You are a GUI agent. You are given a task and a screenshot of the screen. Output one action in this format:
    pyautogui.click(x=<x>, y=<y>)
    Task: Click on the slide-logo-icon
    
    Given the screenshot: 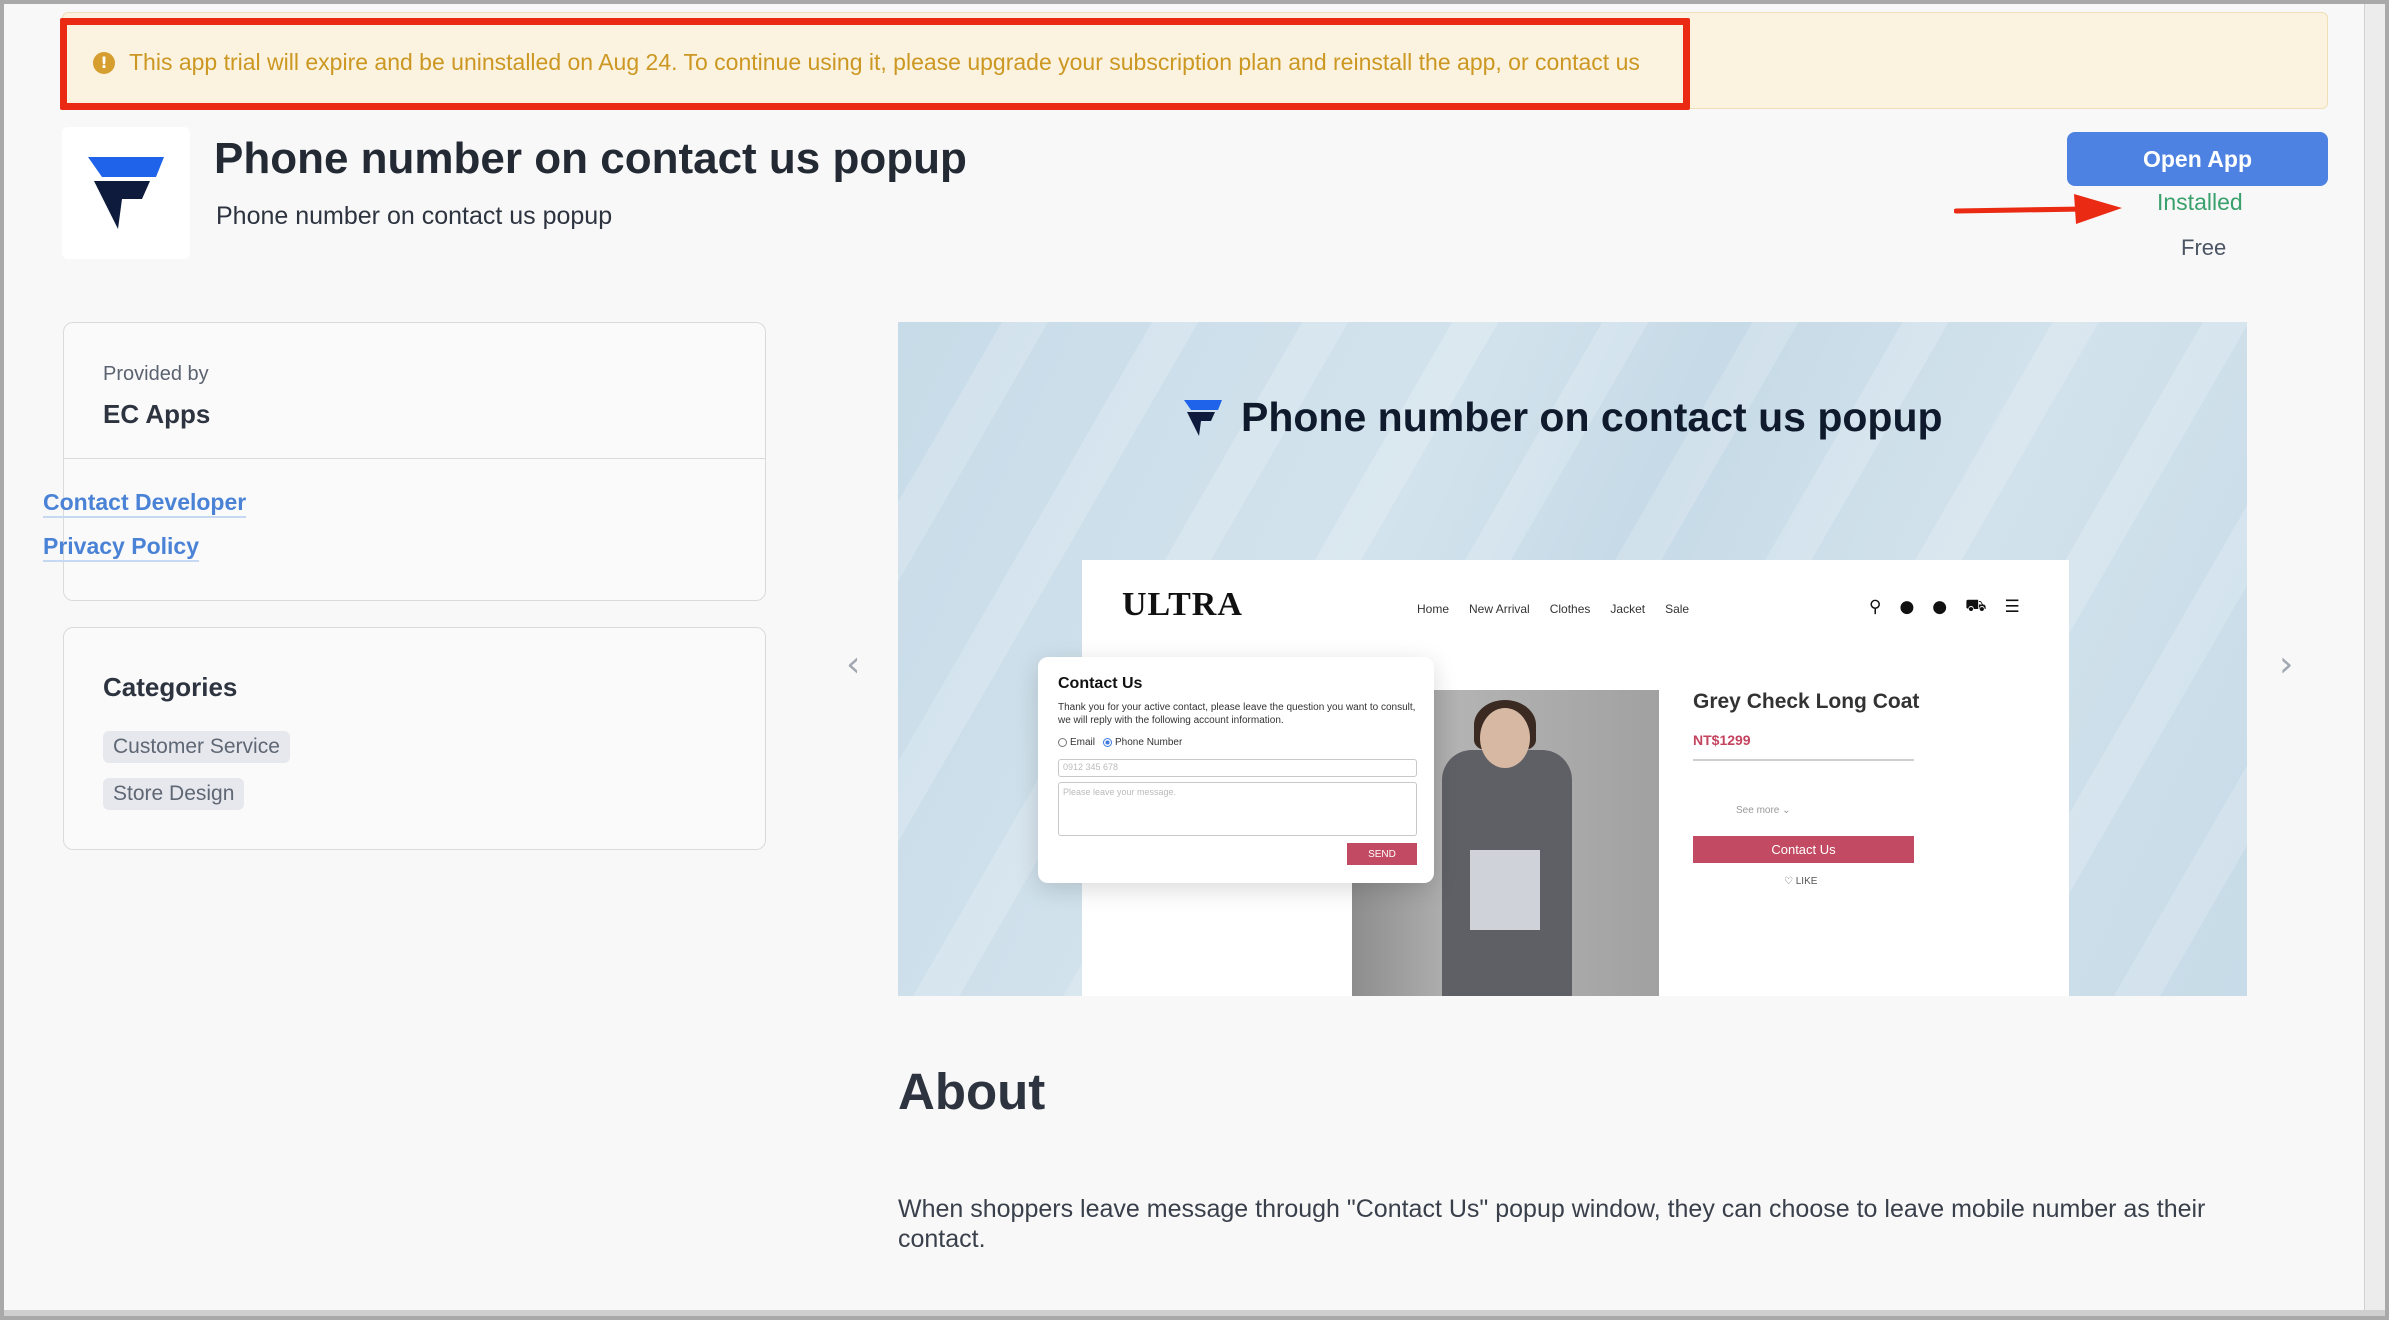 What is the action you would take?
    pyautogui.click(x=1203, y=417)
    